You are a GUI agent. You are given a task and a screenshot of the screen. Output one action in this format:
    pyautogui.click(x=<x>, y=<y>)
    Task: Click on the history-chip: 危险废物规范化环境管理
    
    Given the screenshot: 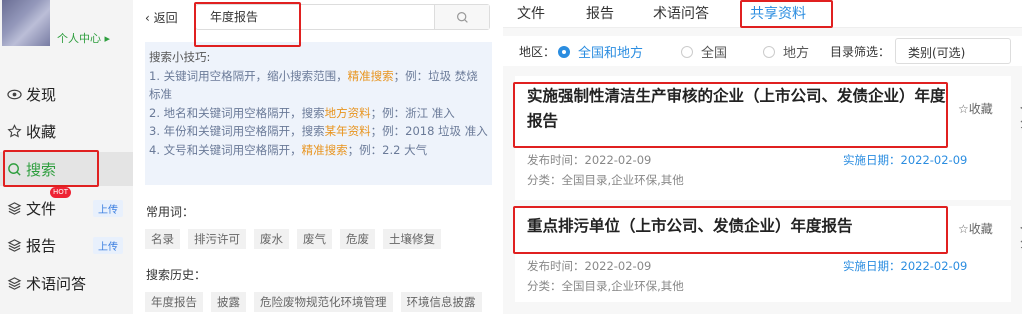 What is the action you would take?
    pyautogui.click(x=323, y=302)
    